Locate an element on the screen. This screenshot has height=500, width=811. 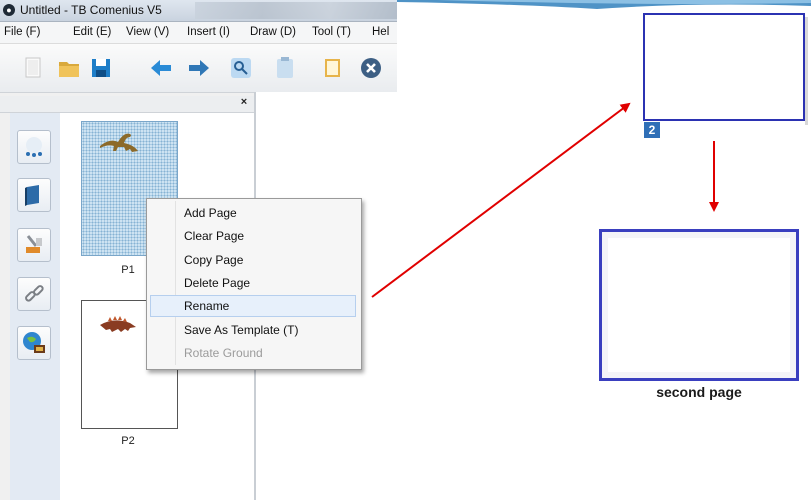
note-icon is located at coordinates (333, 68).